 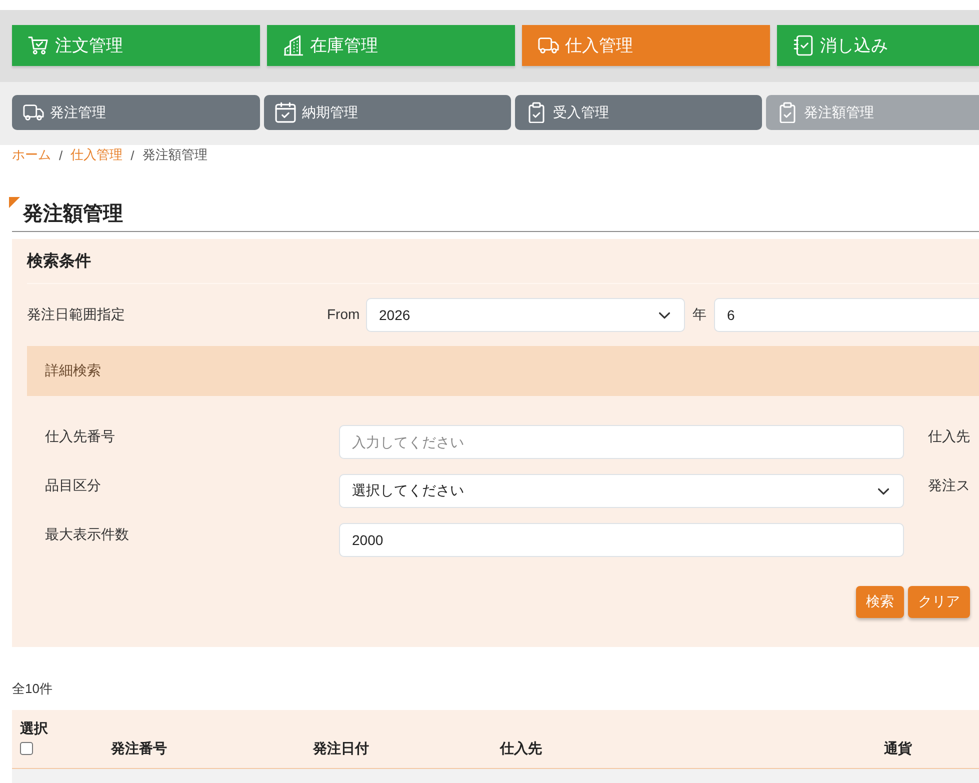 I want to click on sub-nav-tab: 受入管理, so click(x=638, y=112).